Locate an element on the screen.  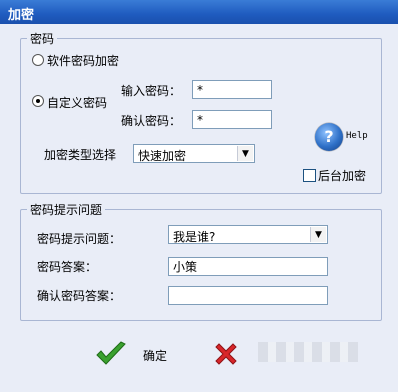
title-bar: 加密 is located at coordinates (199, 12).